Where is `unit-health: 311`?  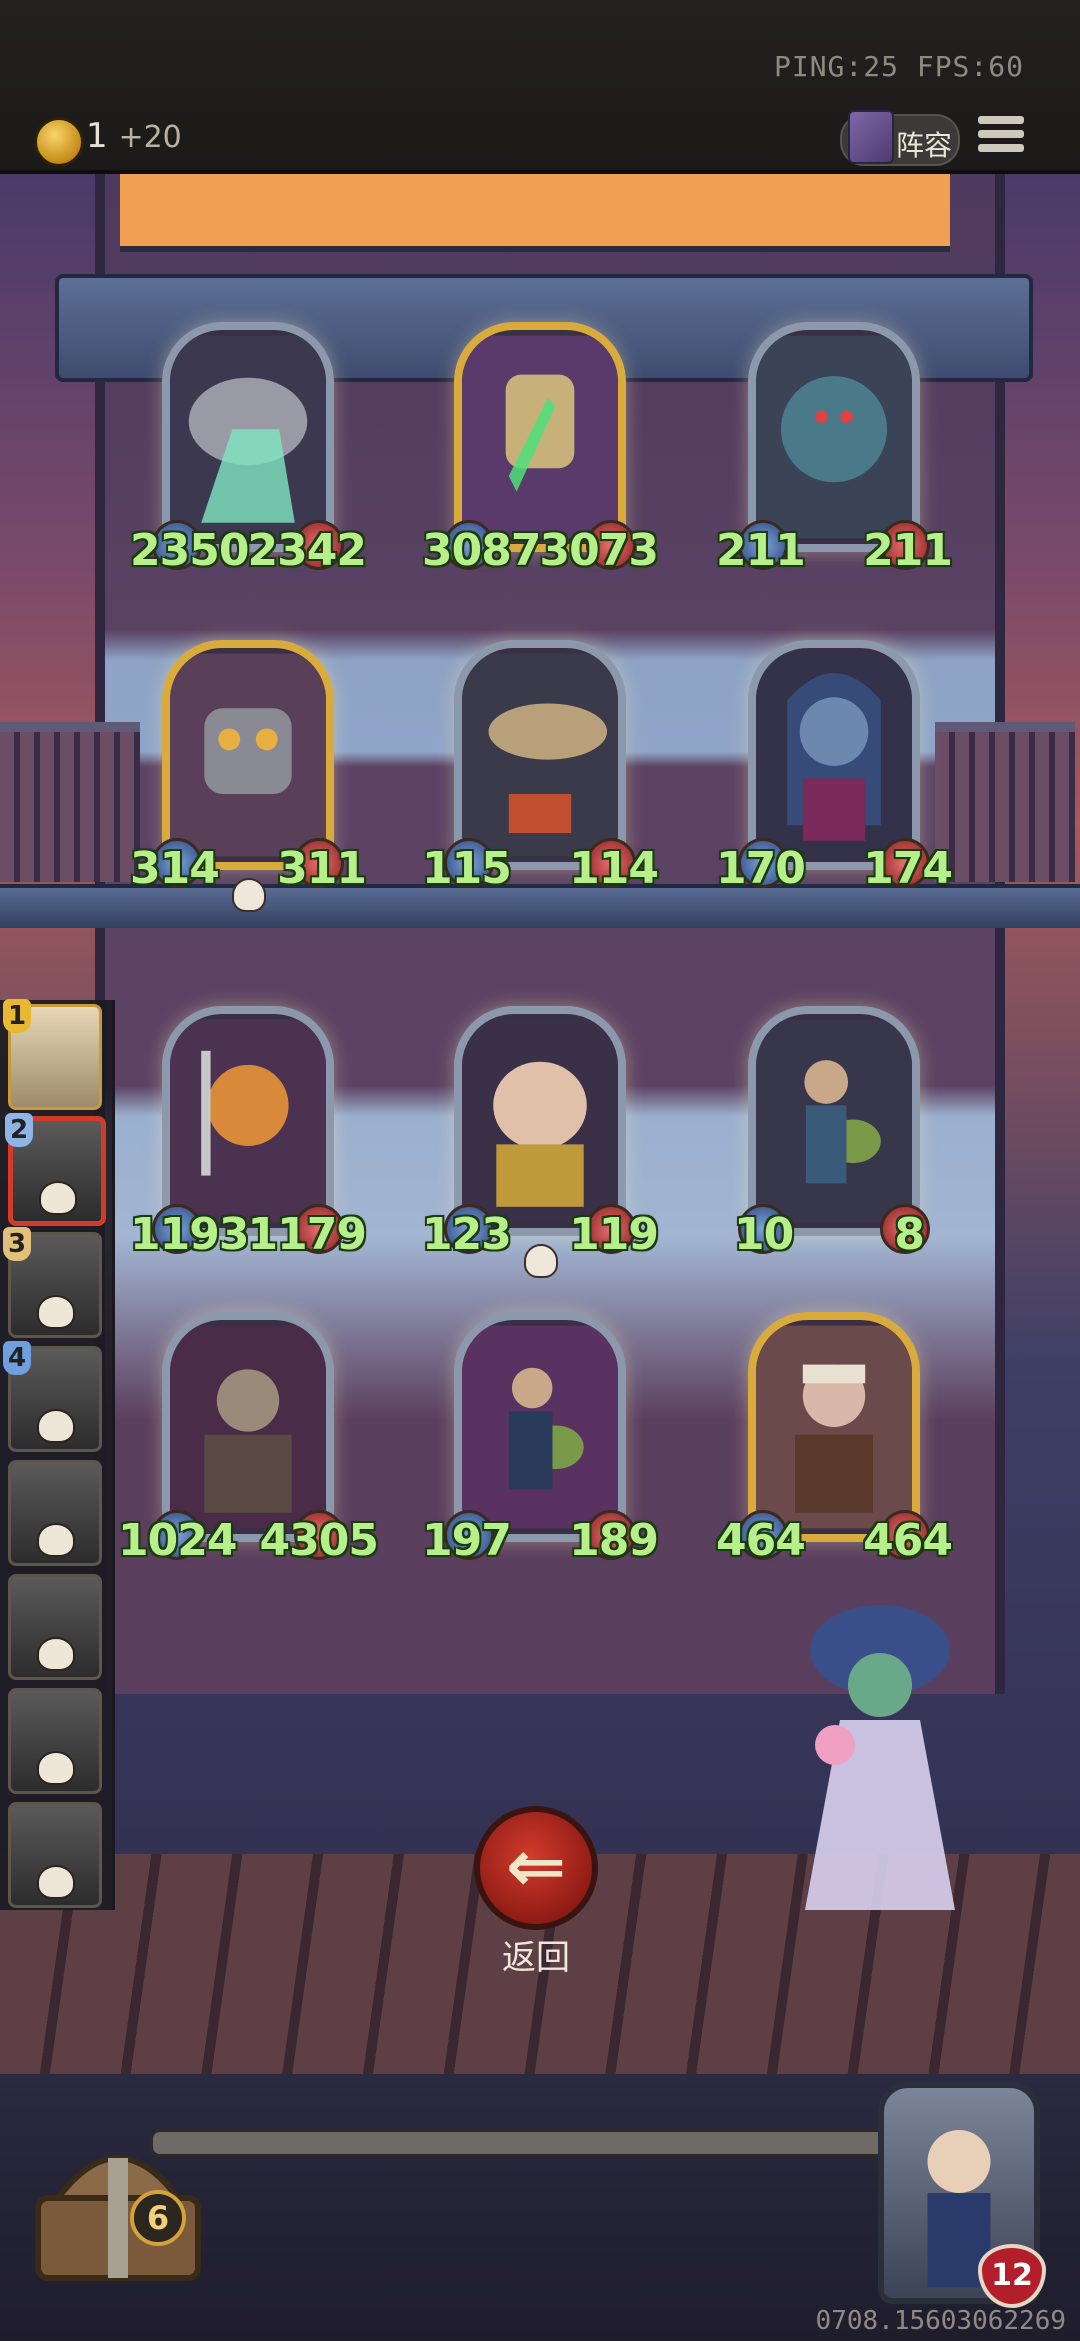
unit-health: 311 is located at coordinates (322, 868).